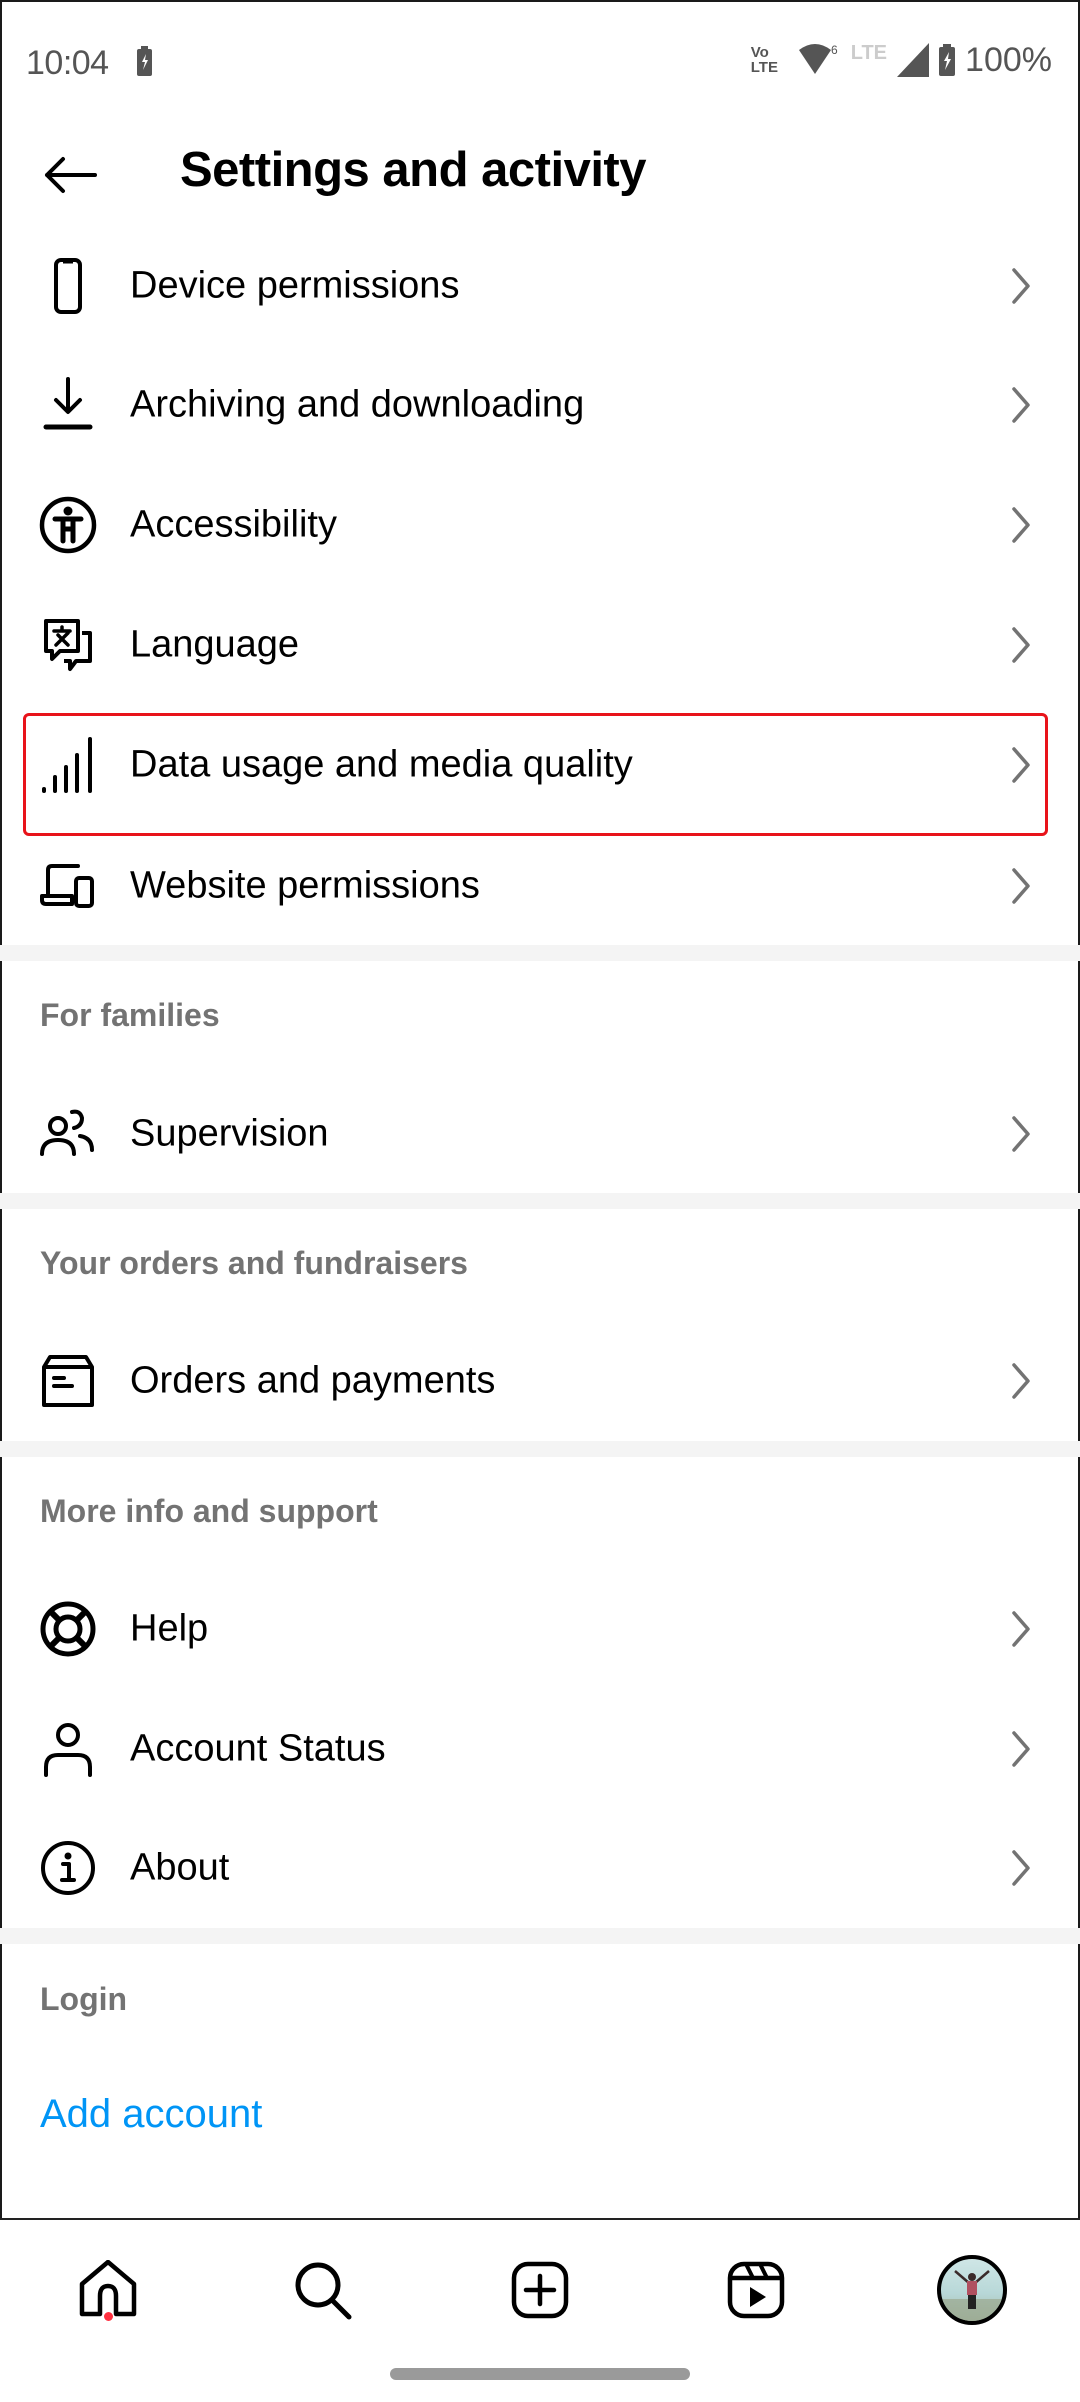 The height and width of the screenshot is (2402, 1080). I want to click on download-icon, so click(68, 405).